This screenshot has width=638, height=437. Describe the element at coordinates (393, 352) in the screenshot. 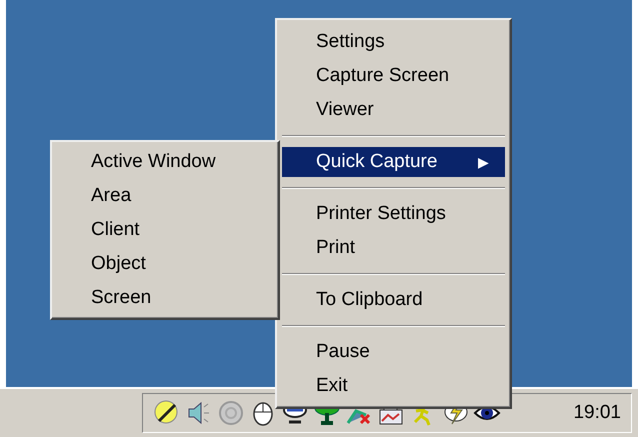

I see `menu-item: Pause` at that location.